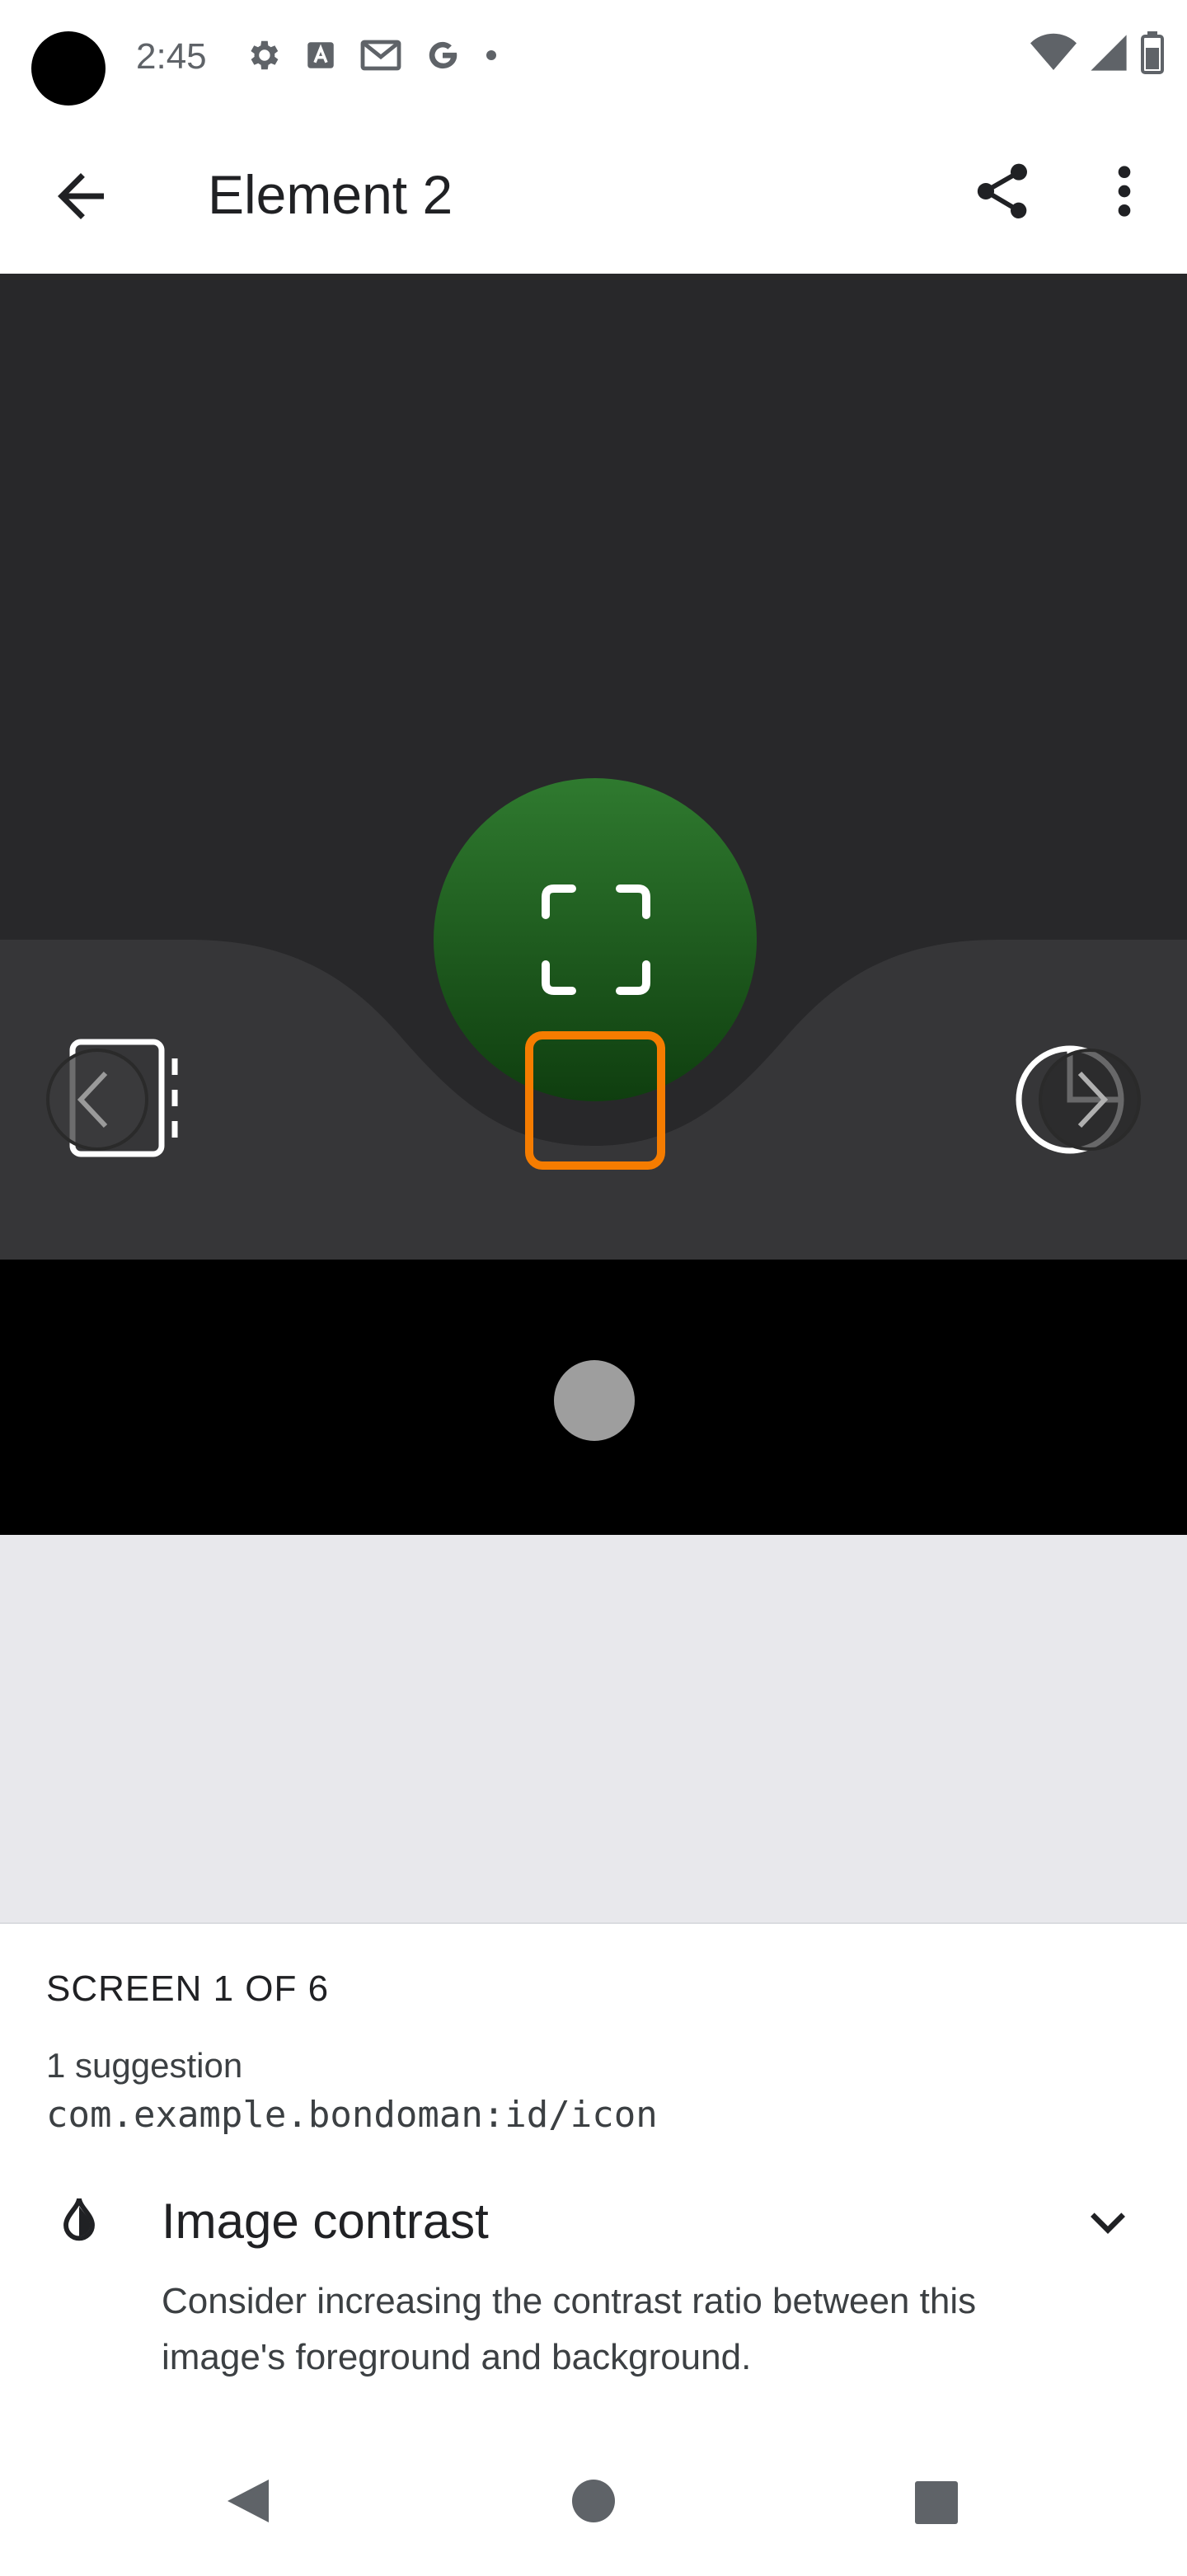 This screenshot has width=1187, height=2576. What do you see at coordinates (380, 57) in the screenshot?
I see `gmail-icon` at bounding box center [380, 57].